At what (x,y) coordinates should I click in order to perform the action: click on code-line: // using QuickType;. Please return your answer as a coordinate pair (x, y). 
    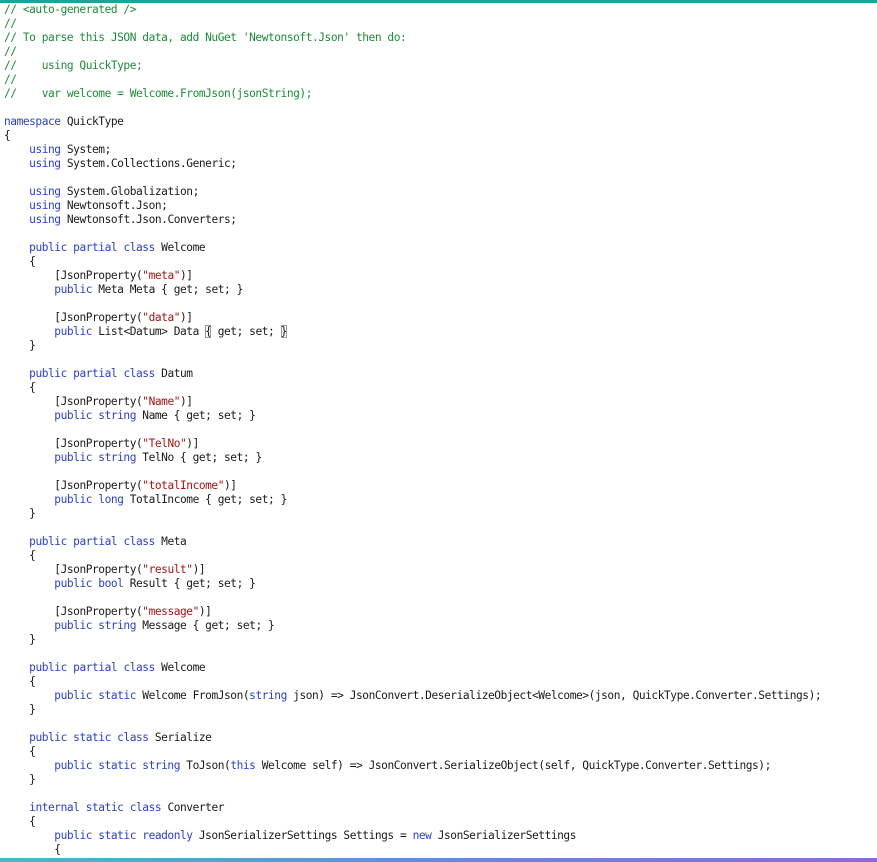
    Looking at the image, I should click on (440, 66).